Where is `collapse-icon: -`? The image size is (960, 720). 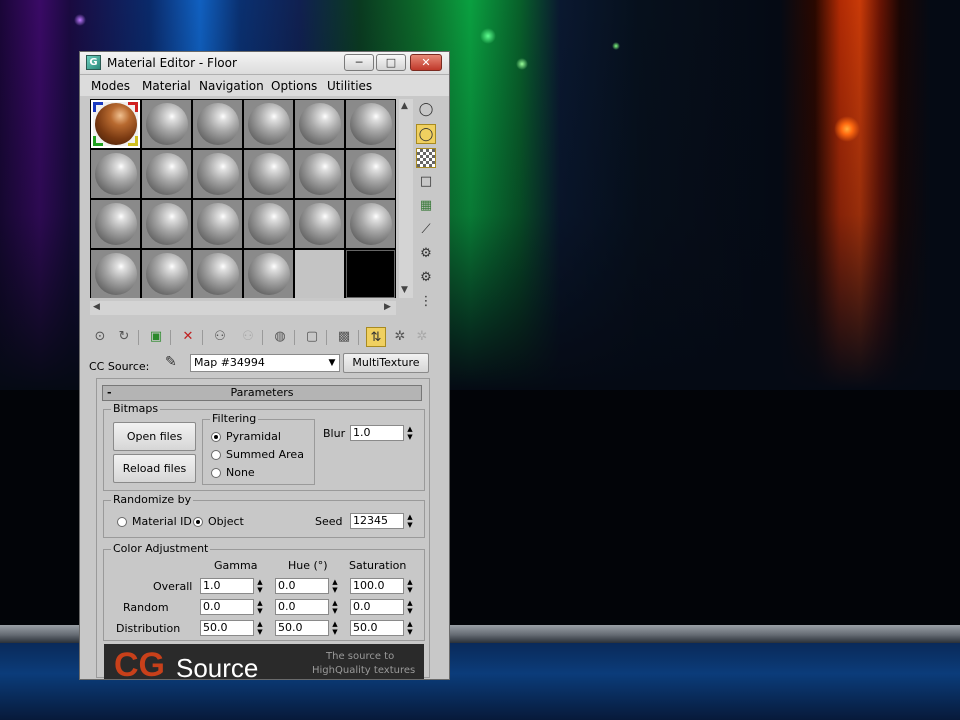 collapse-icon: - is located at coordinates (109, 393).